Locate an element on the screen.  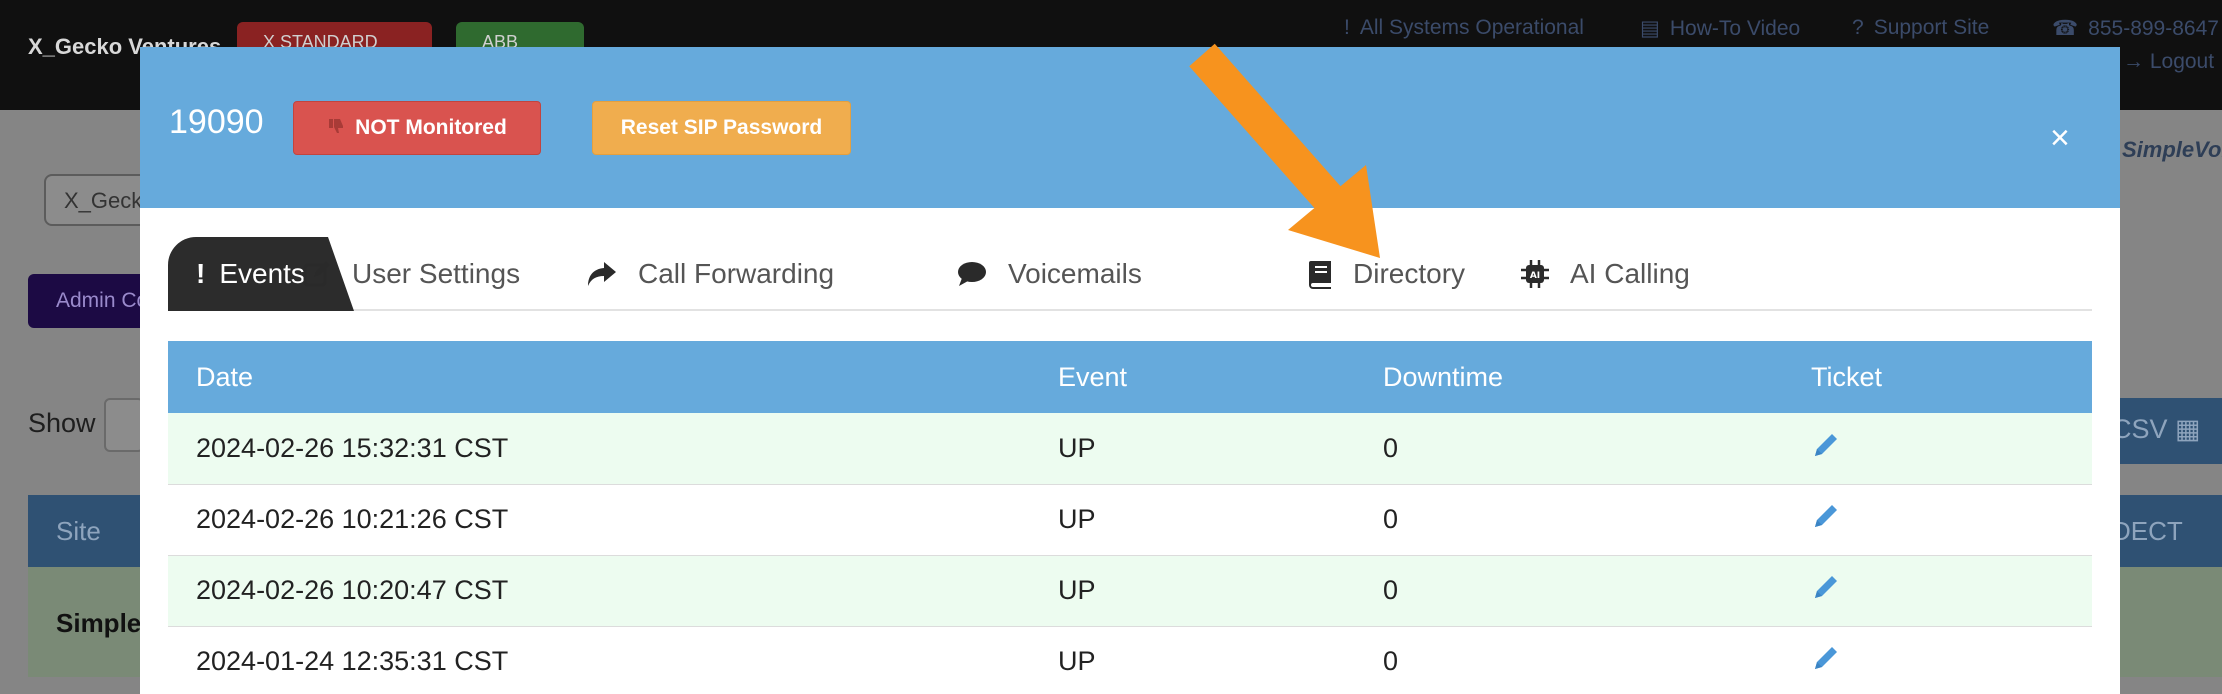
edit-icon is located at coordinates (317, 274).